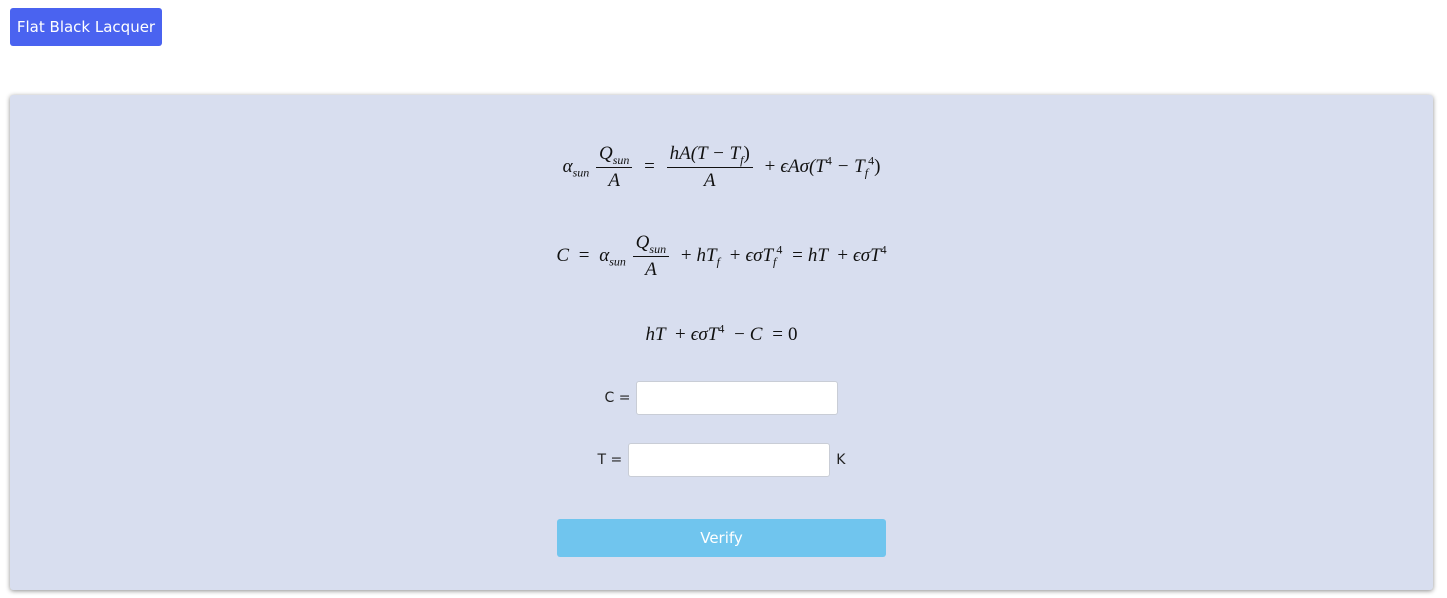  I want to click on alpha-symbol: α, so click(567, 166).